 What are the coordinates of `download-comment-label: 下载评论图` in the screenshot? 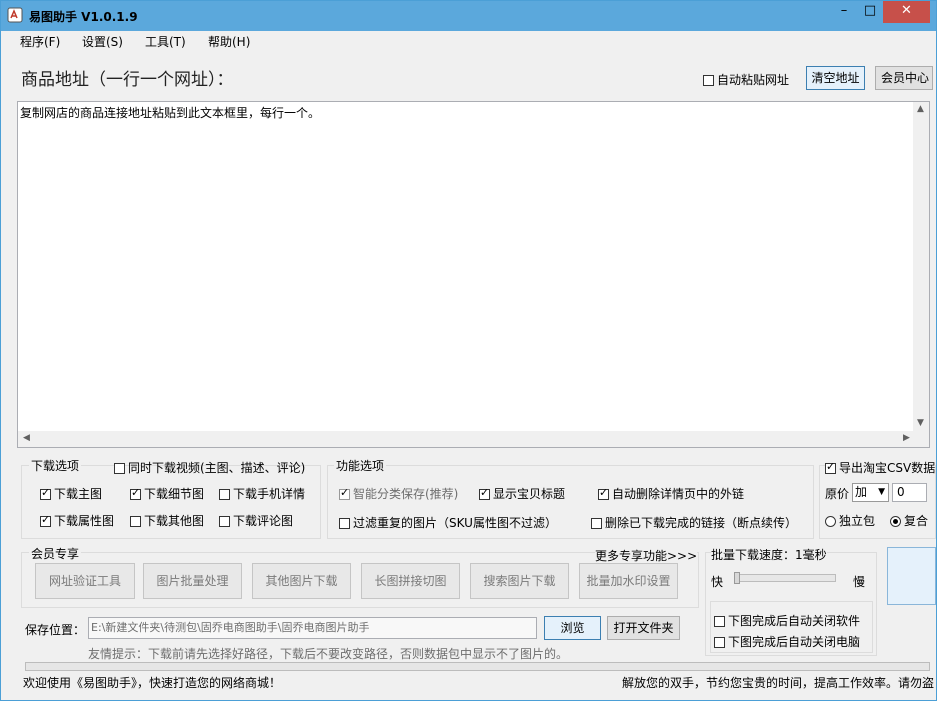 It's located at (263, 521).